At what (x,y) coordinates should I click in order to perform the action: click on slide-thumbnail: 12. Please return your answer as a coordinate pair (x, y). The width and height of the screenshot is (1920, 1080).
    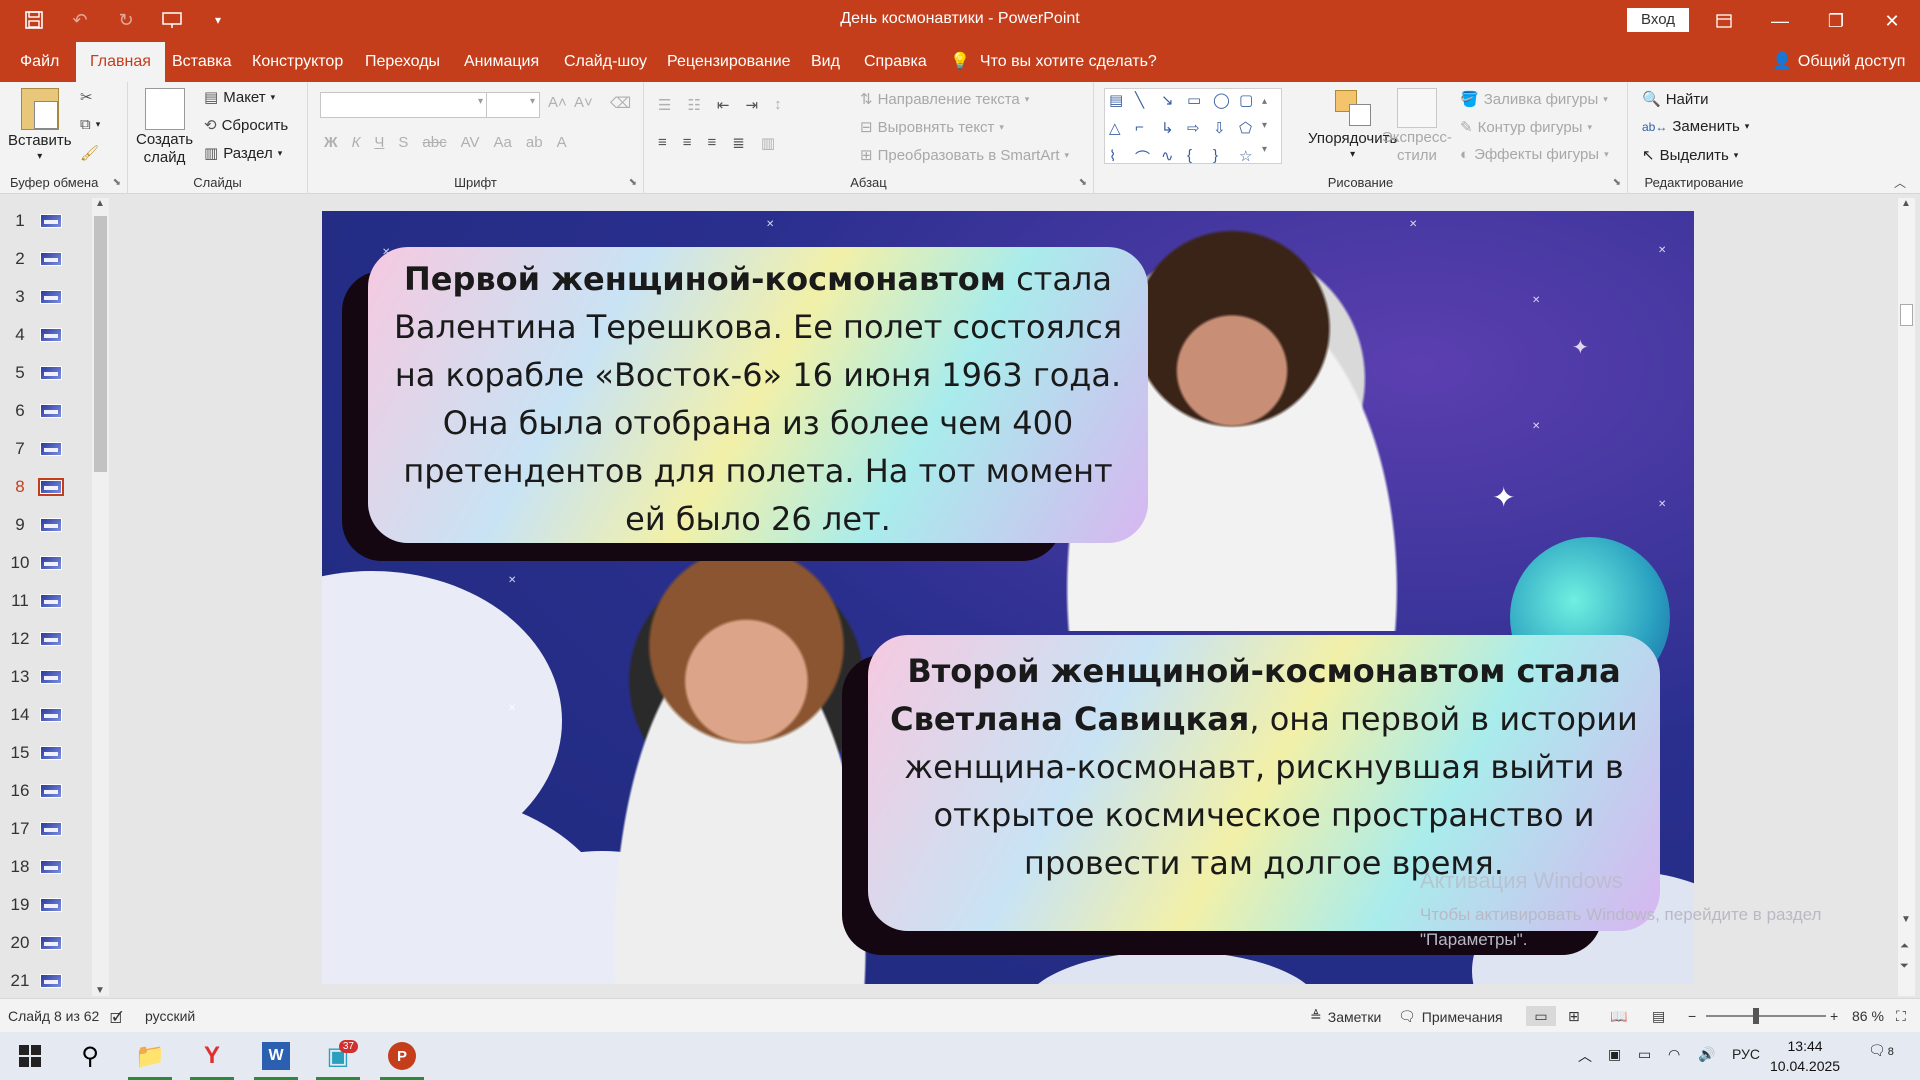
    Looking at the image, I should click on (45, 639).